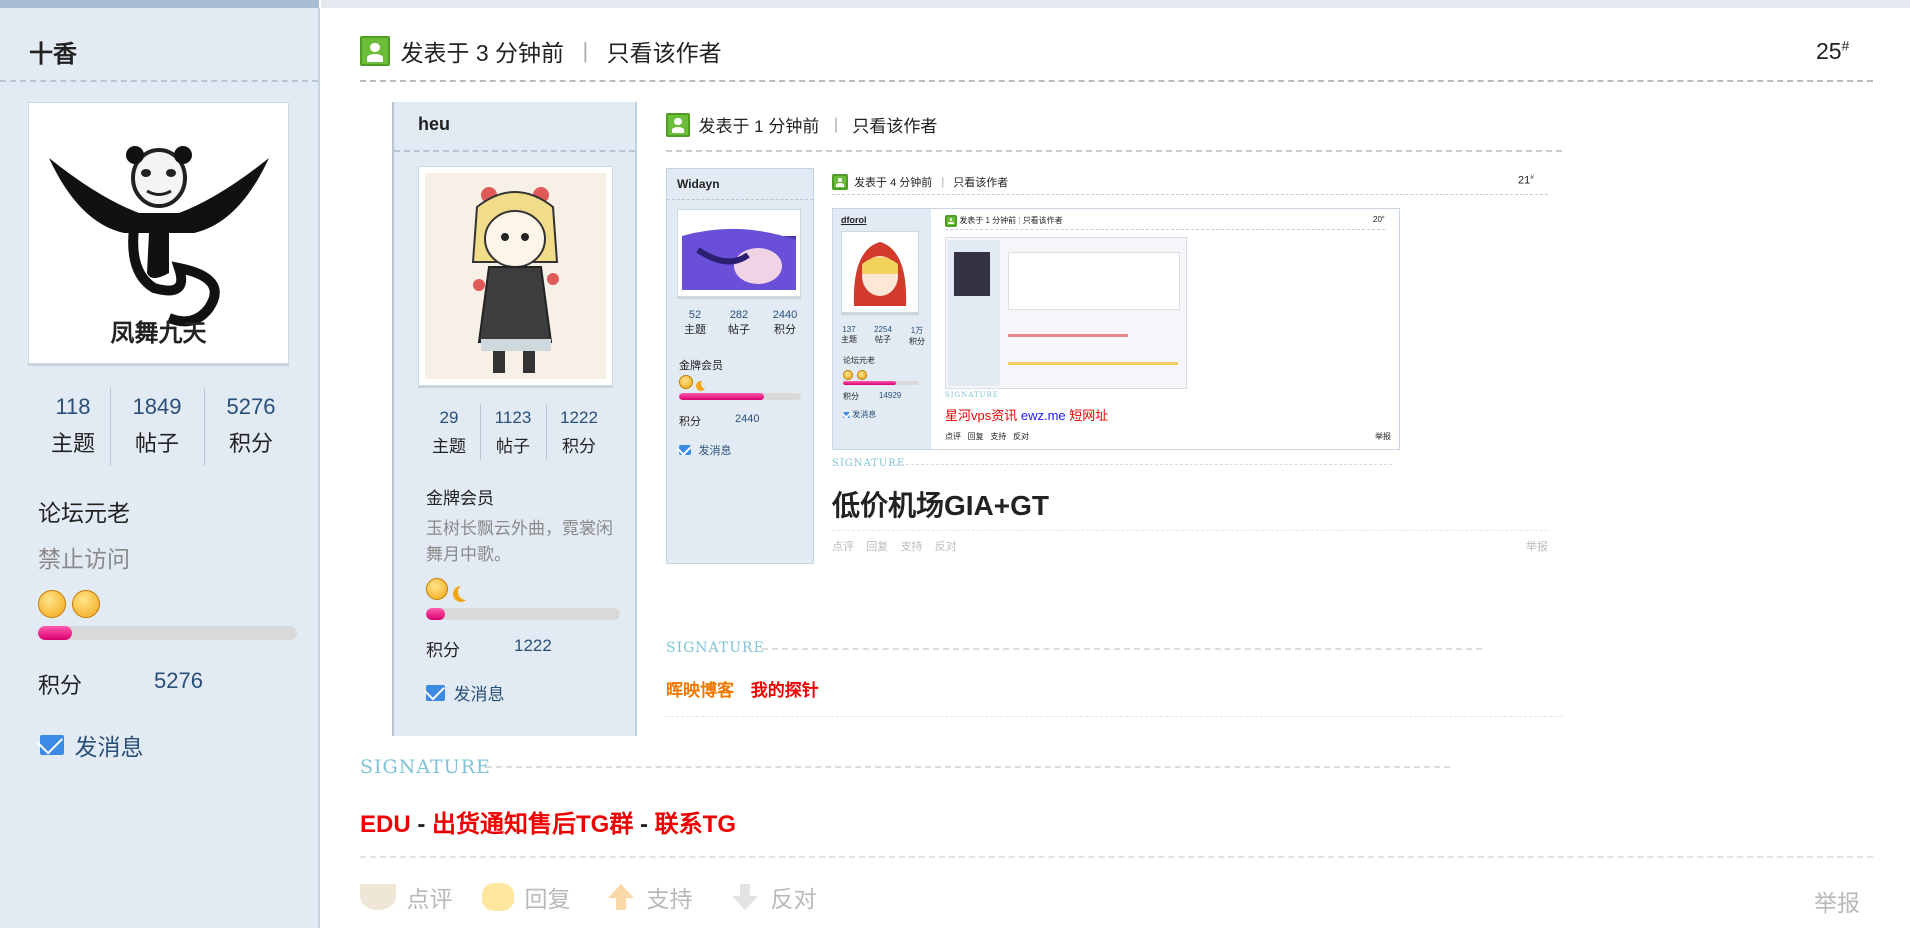 The image size is (1910, 928). Describe the element at coordinates (110, 427) in the screenshot. I see `stat-divider` at that location.